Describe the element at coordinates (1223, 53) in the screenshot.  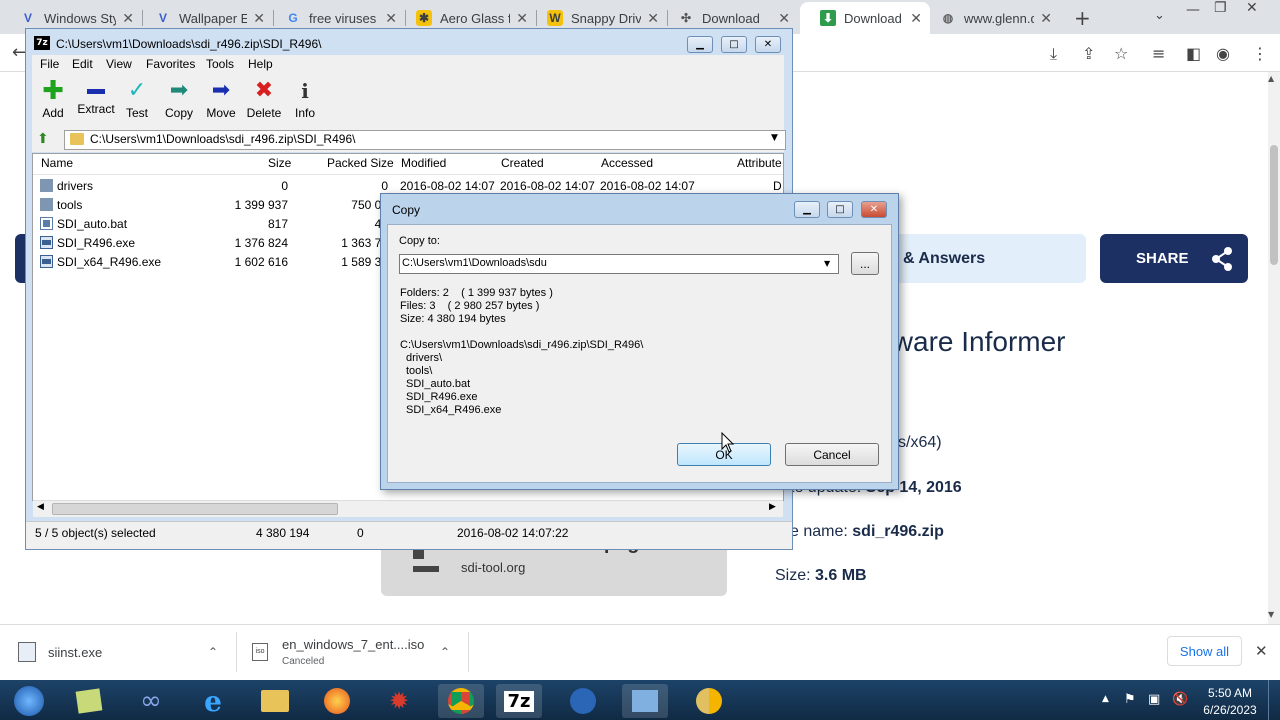
I see `profile-icon: ◉` at that location.